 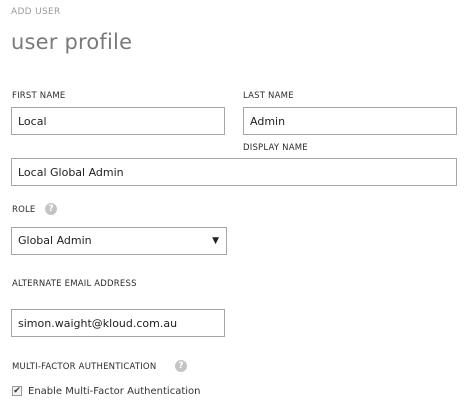 What do you see at coordinates (268, 96) in the screenshot?
I see `last-name-label: LAST NAME` at bounding box center [268, 96].